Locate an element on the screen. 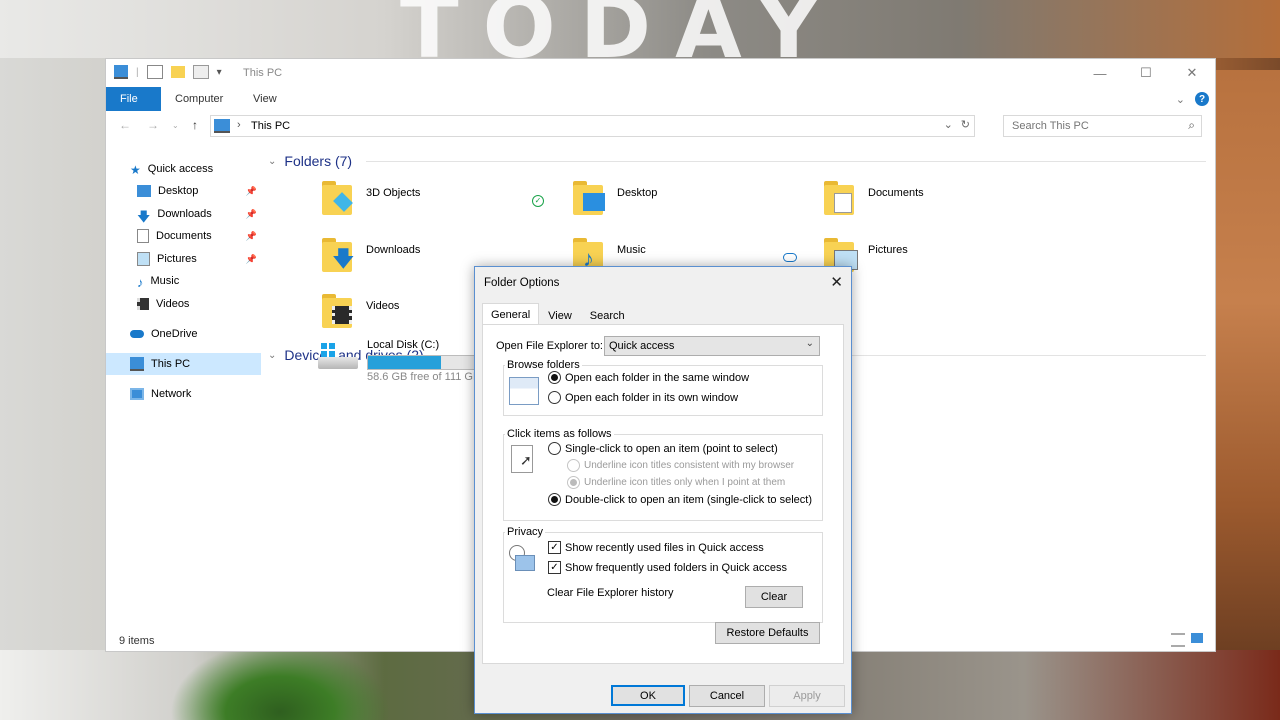 The image size is (1280, 720). sidebar-item-network: Network is located at coordinates (183, 394).